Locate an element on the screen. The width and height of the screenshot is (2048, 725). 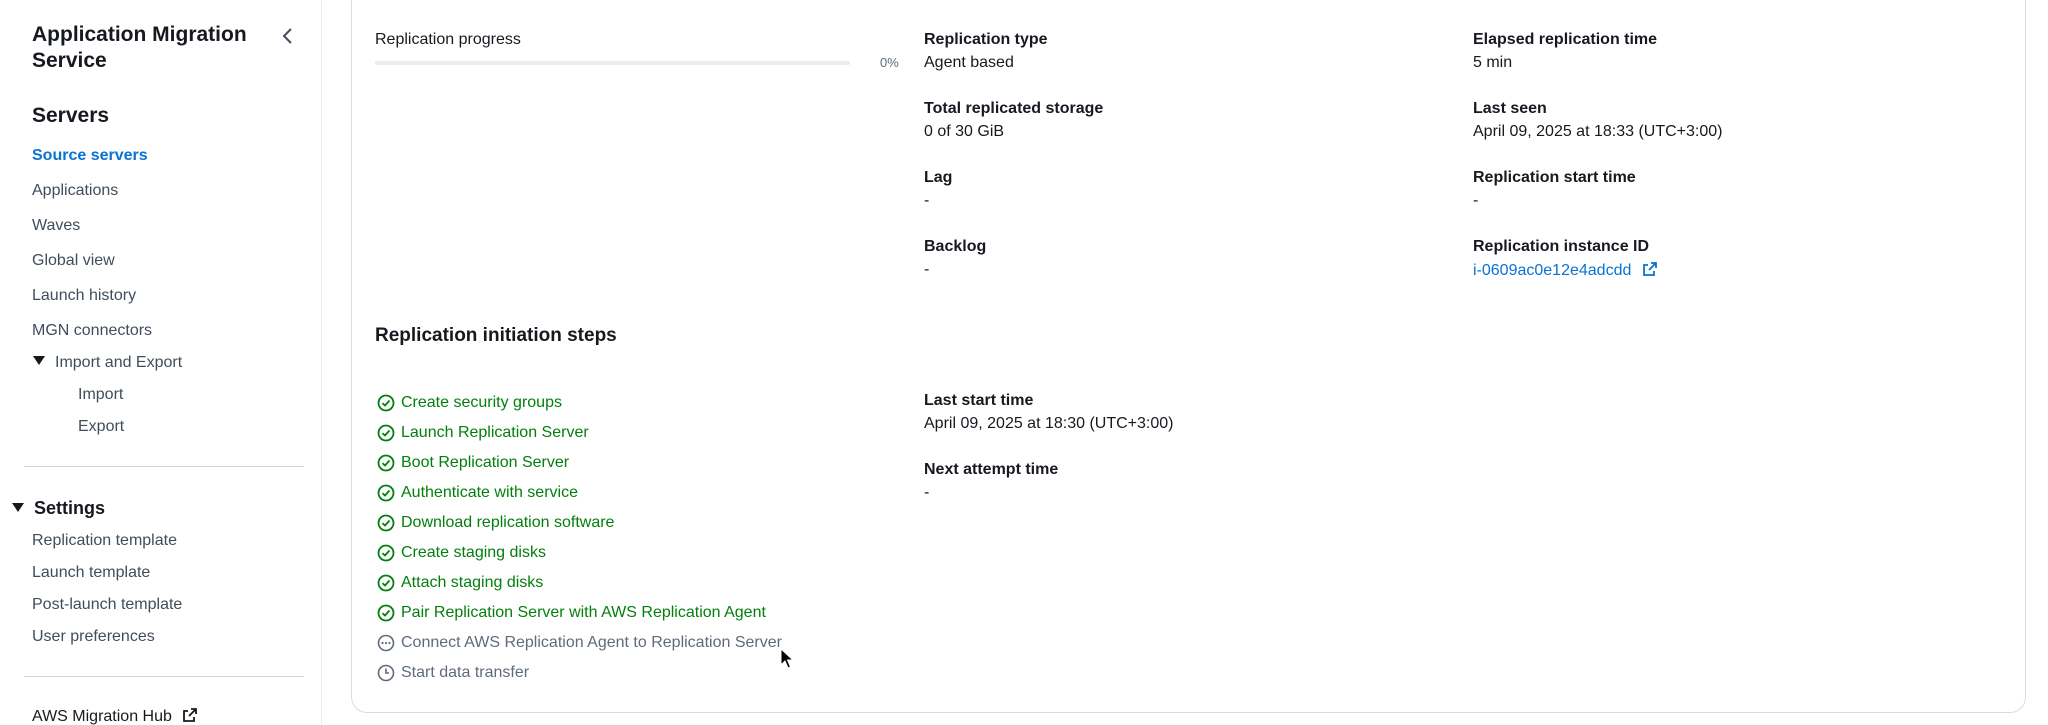
nav-launch-history: Launch history is located at coordinates (84, 296).